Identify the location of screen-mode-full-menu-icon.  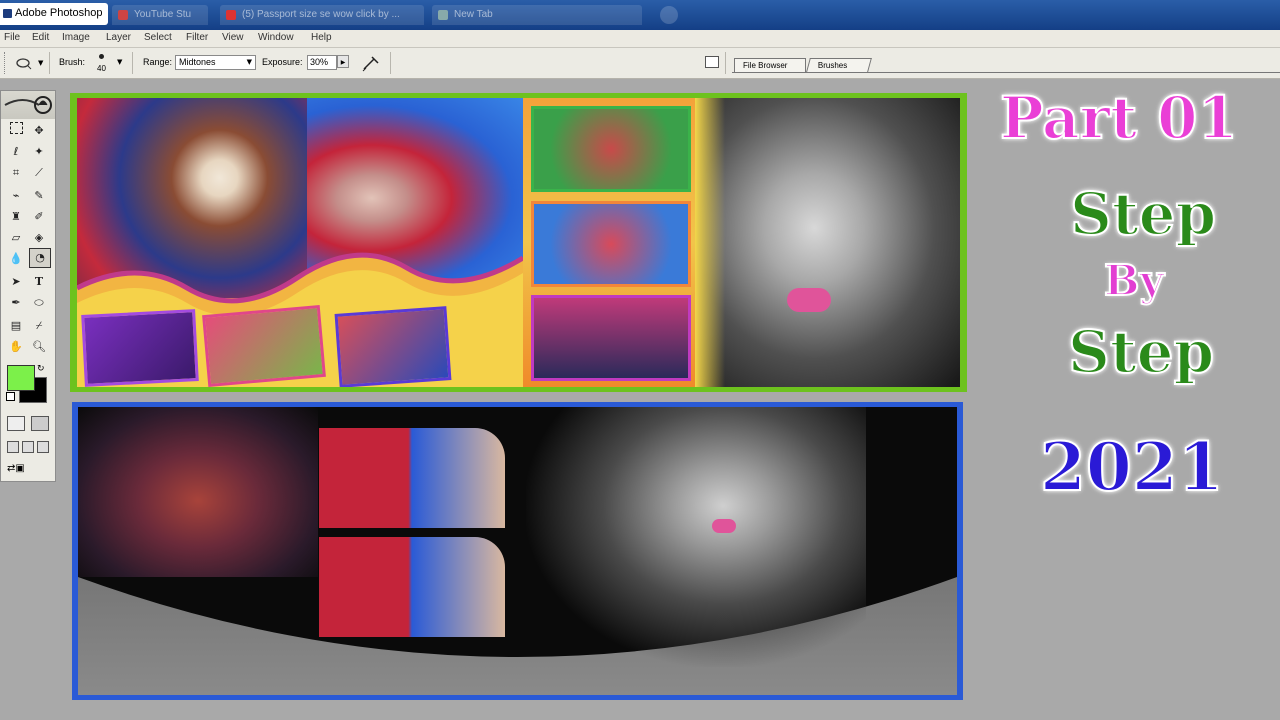
(28, 447).